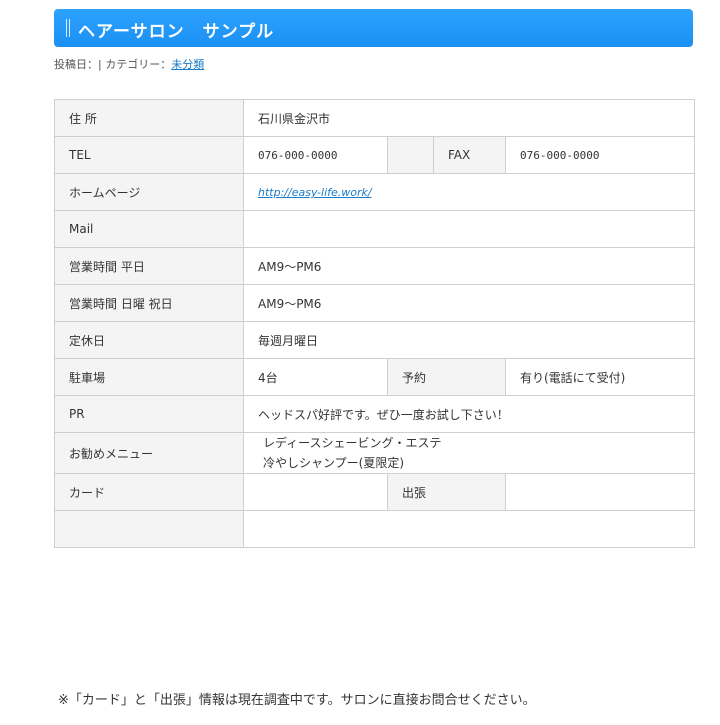  What do you see at coordinates (469, 340) in the screenshot?
I see `closed-value: 毎週月曜日` at bounding box center [469, 340].